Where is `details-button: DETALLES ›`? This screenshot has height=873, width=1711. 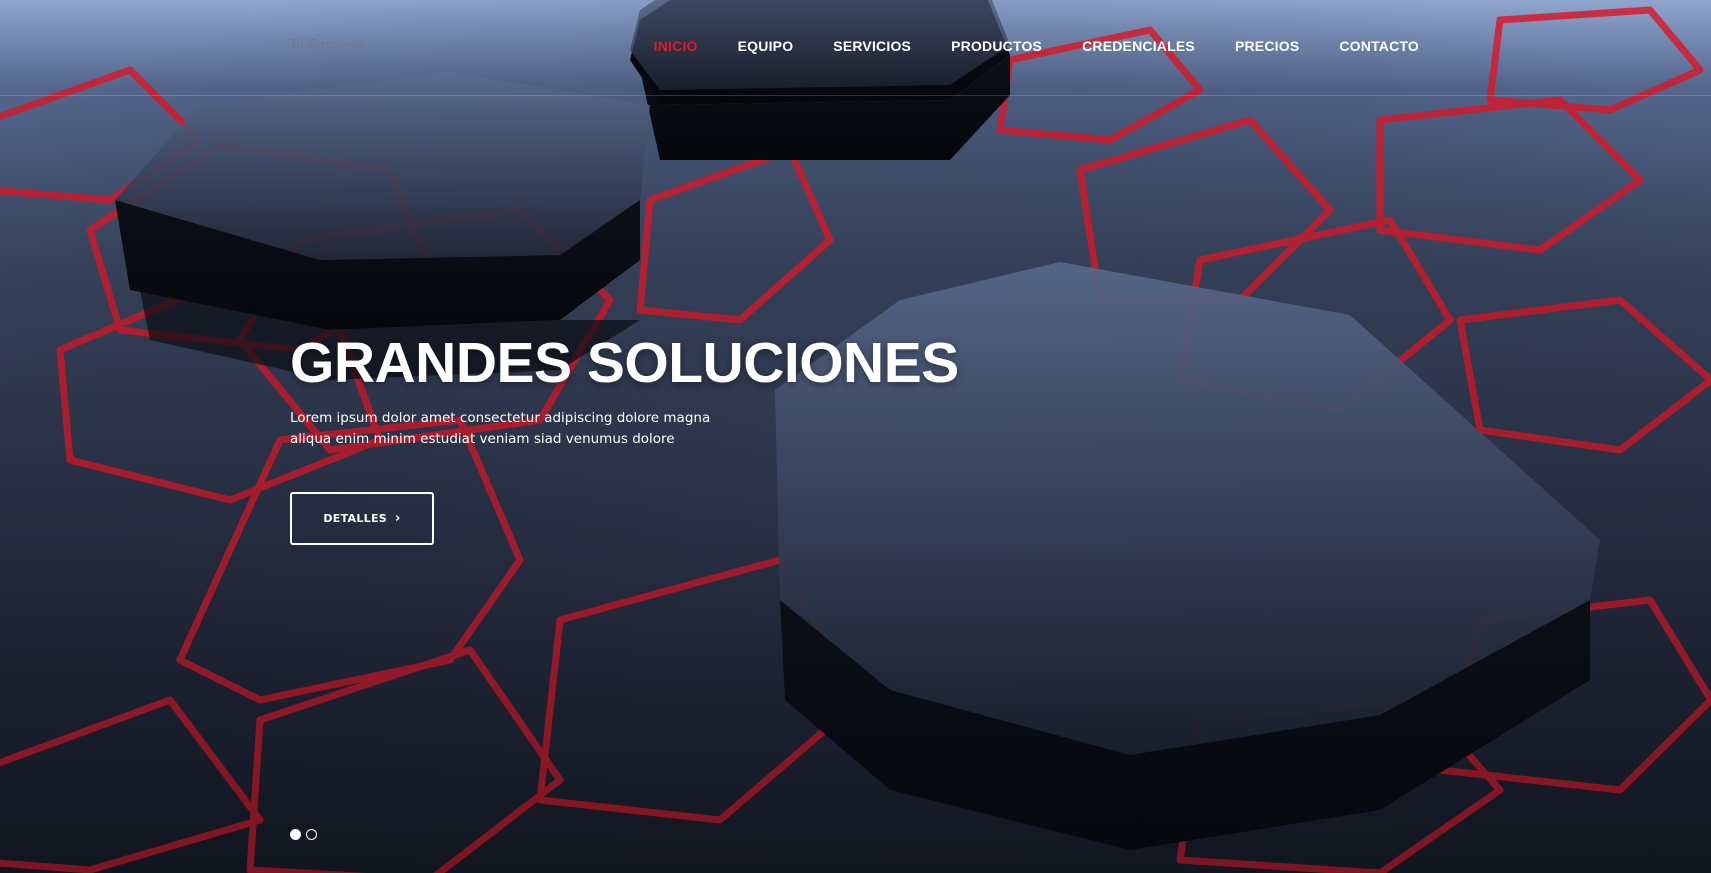 details-button: DETALLES › is located at coordinates (362, 518).